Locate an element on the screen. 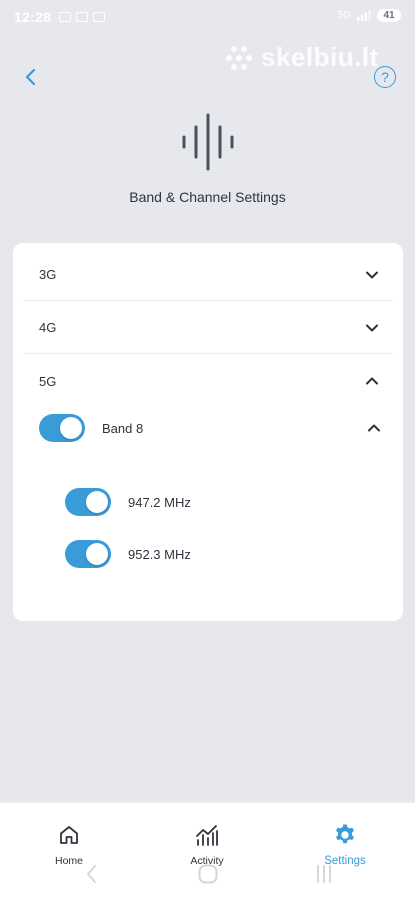 The width and height of the screenshot is (415, 900). channel-row: 952.3 MHz is located at coordinates (128, 554).